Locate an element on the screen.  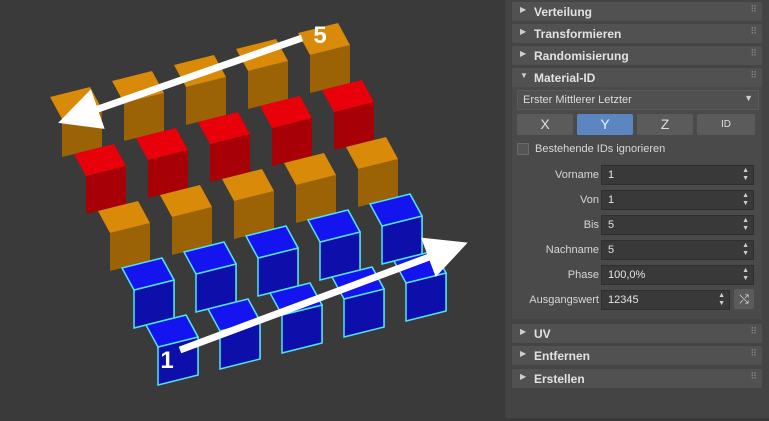
rollout-erstellen: ▶ Erstellen ⠿ is located at coordinates (637, 378).